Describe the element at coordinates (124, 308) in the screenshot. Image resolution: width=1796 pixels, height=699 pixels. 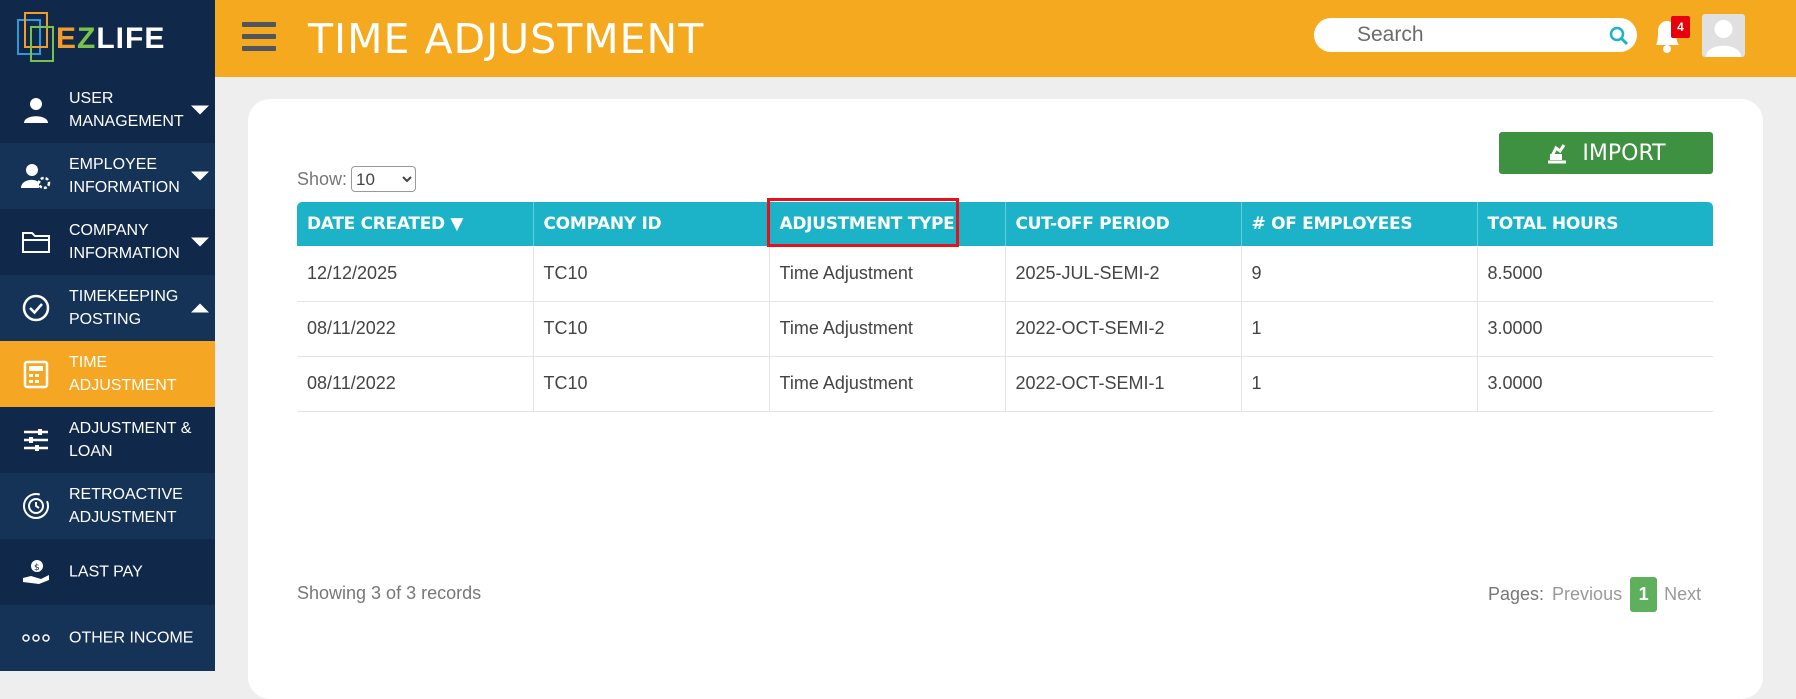
I see `sidebar-item-label: TIMEKEEPING POSTING` at that location.